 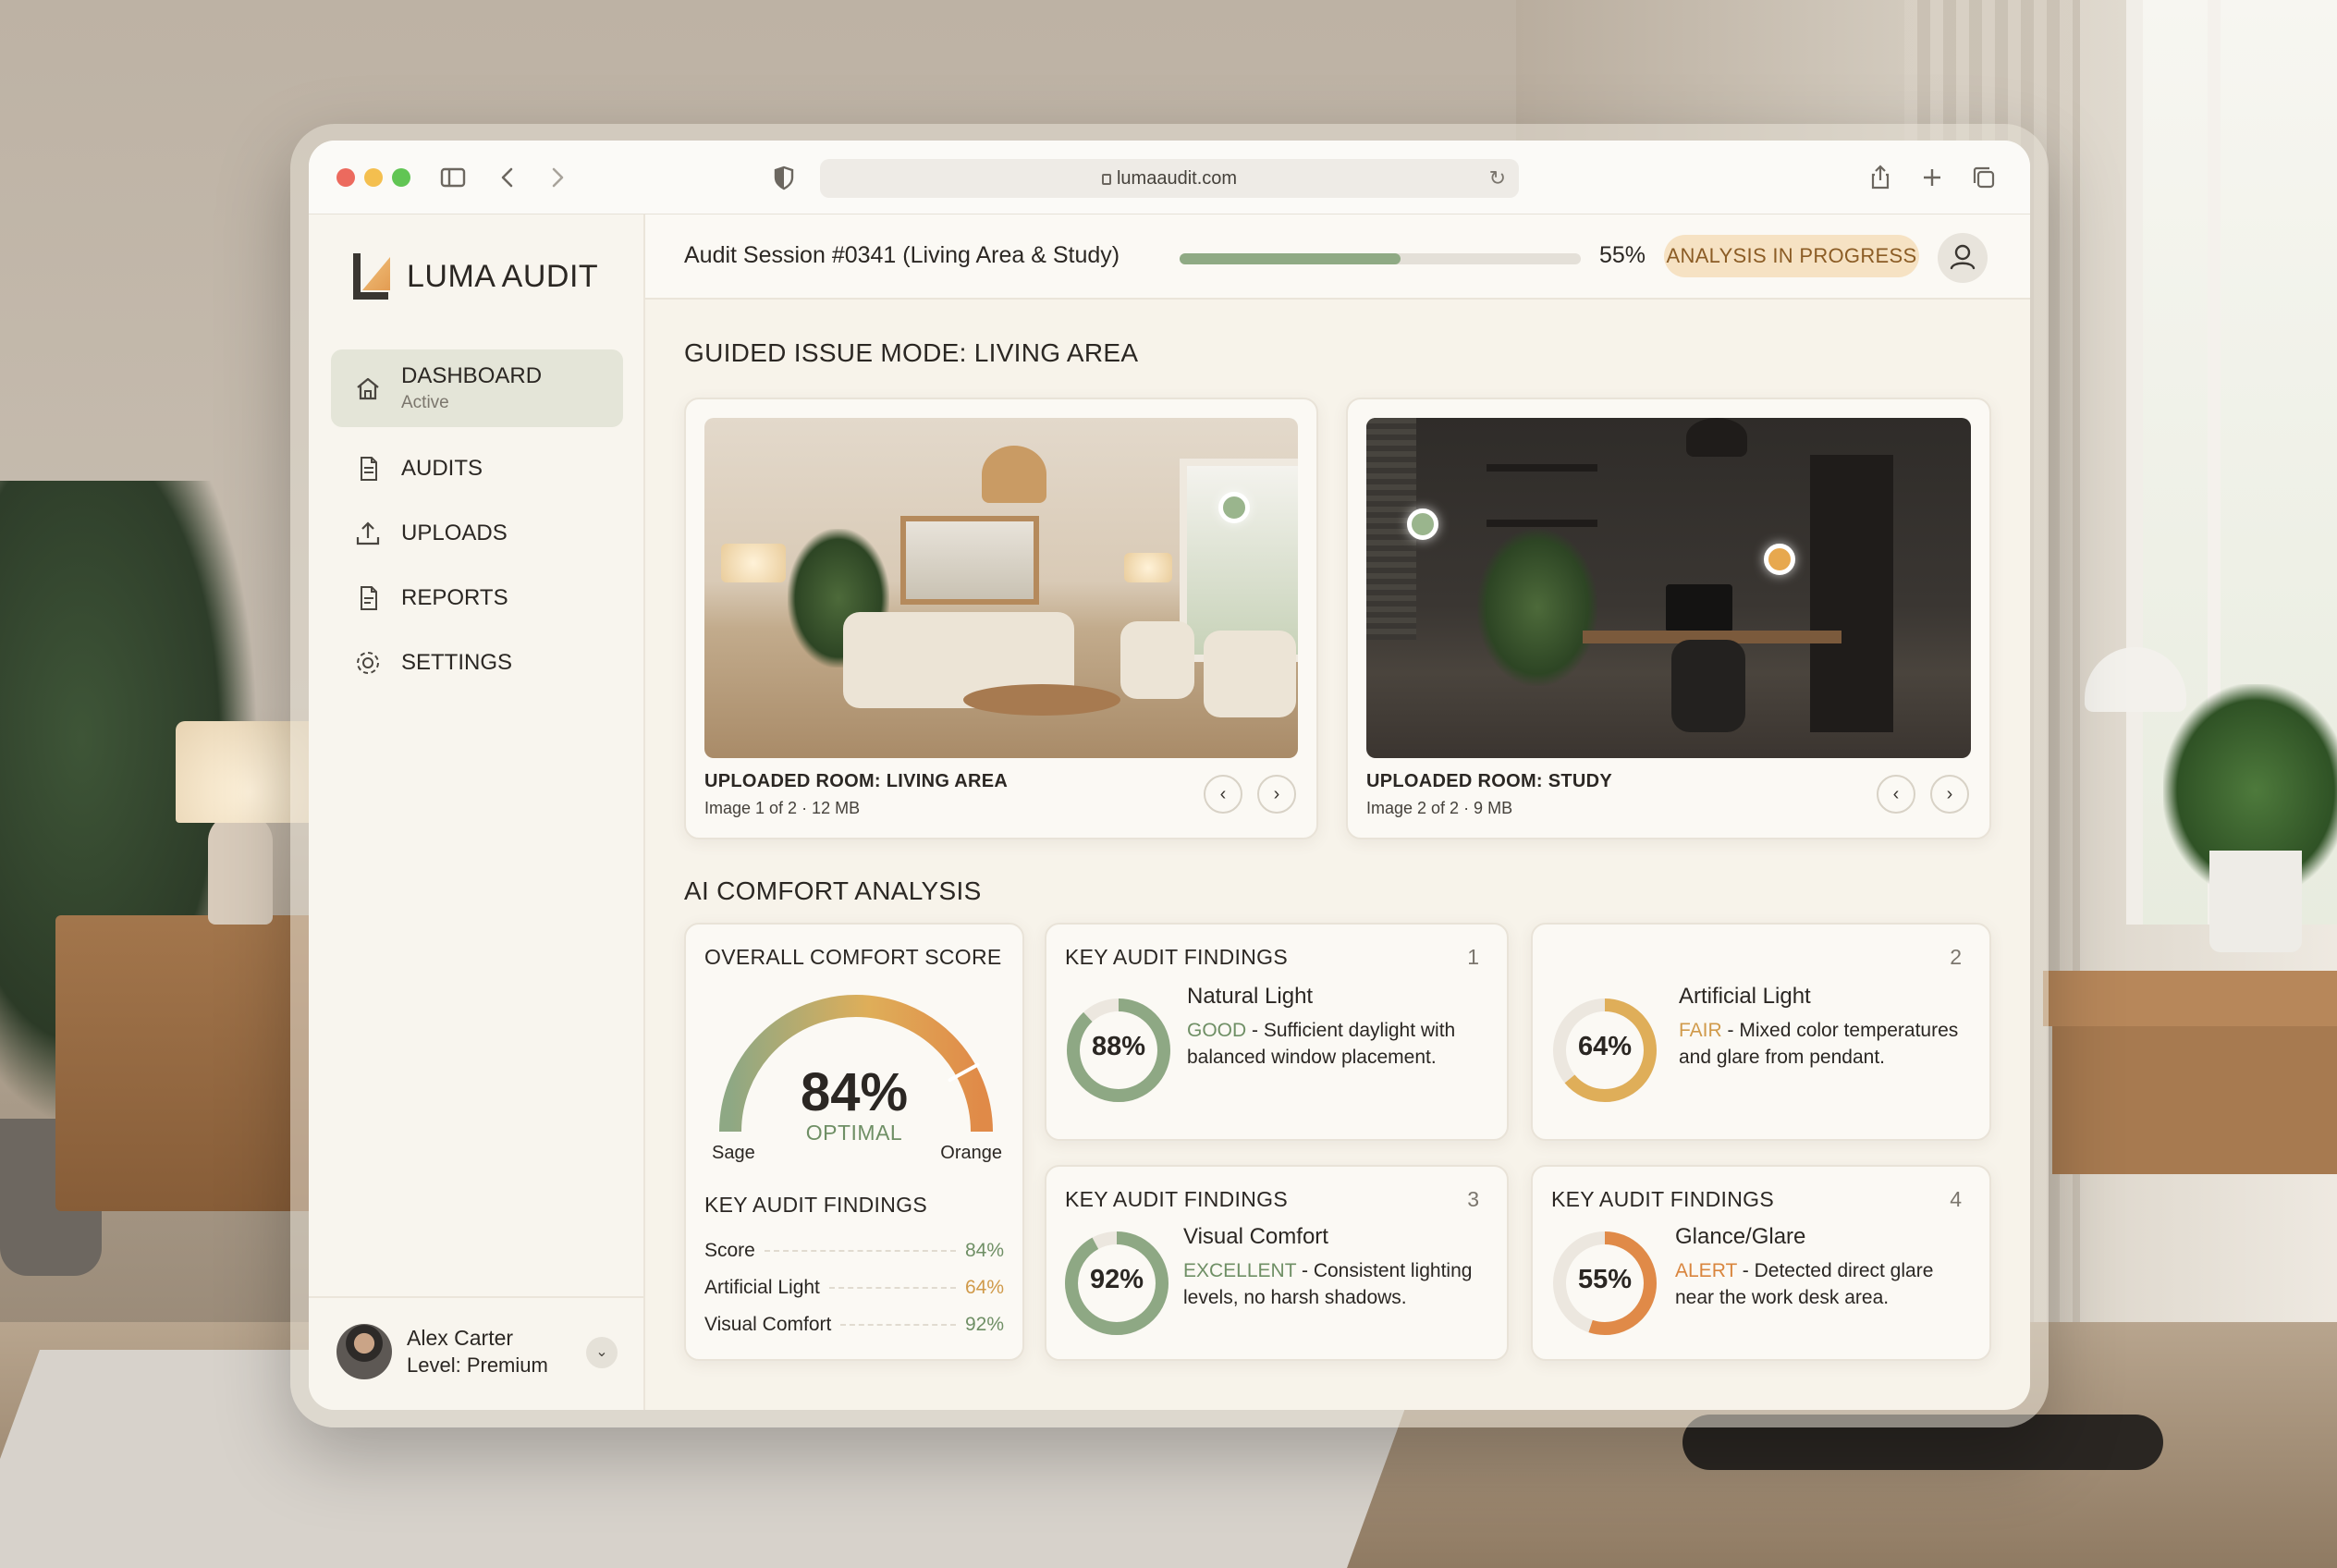 I want to click on sidebar-item-uploads: UPLOADS, so click(x=477, y=534).